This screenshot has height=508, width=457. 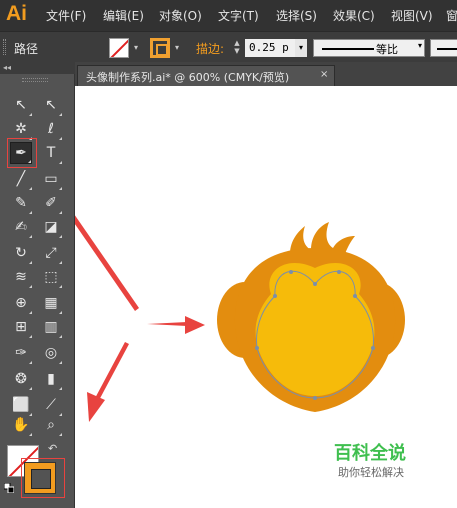 I want to click on arrow-to-face, so click(x=167, y=324).